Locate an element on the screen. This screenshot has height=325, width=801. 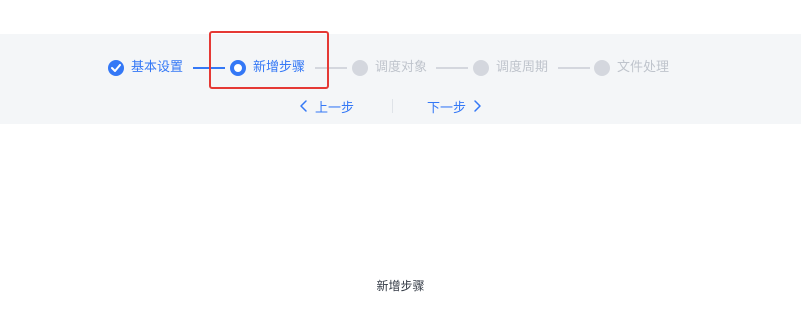
step-add-step: 新增步骤 is located at coordinates (267, 68).